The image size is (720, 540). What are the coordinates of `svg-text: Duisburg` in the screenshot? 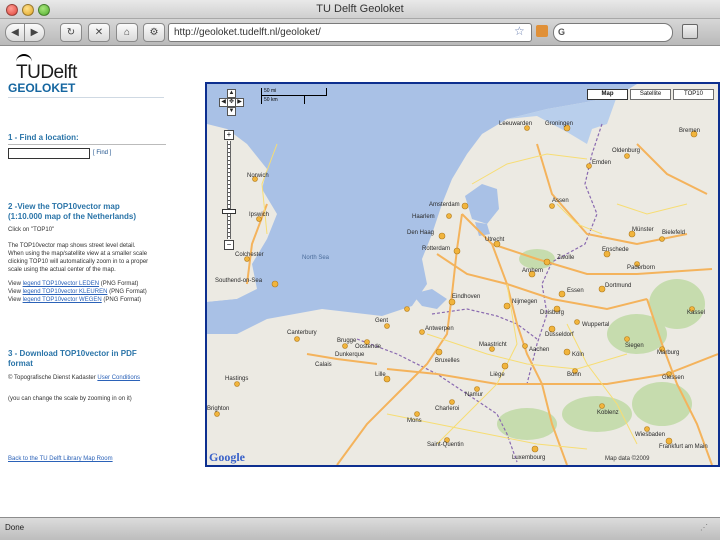 It's located at (552, 313).